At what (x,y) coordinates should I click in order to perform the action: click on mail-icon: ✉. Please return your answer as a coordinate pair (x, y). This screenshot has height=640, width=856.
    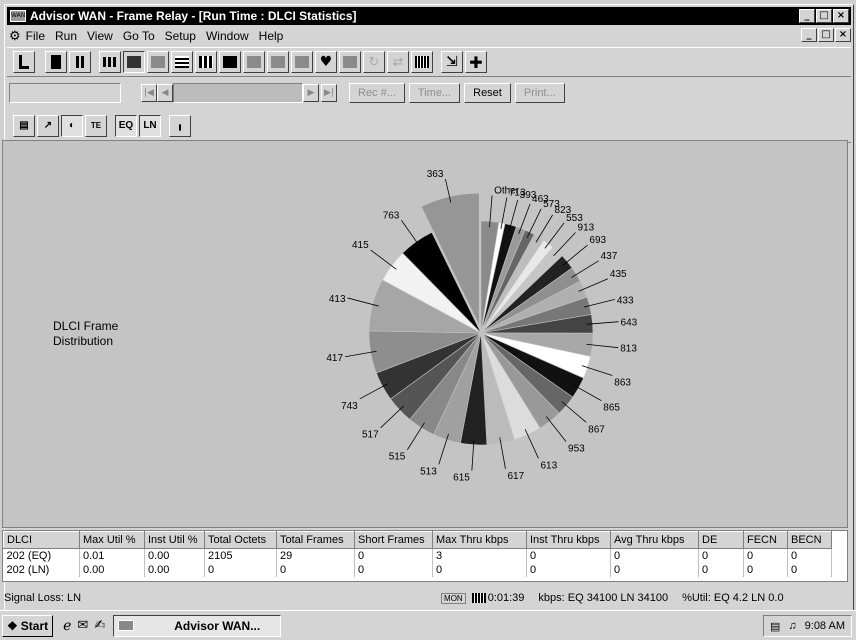
    Looking at the image, I should click on (82, 625).